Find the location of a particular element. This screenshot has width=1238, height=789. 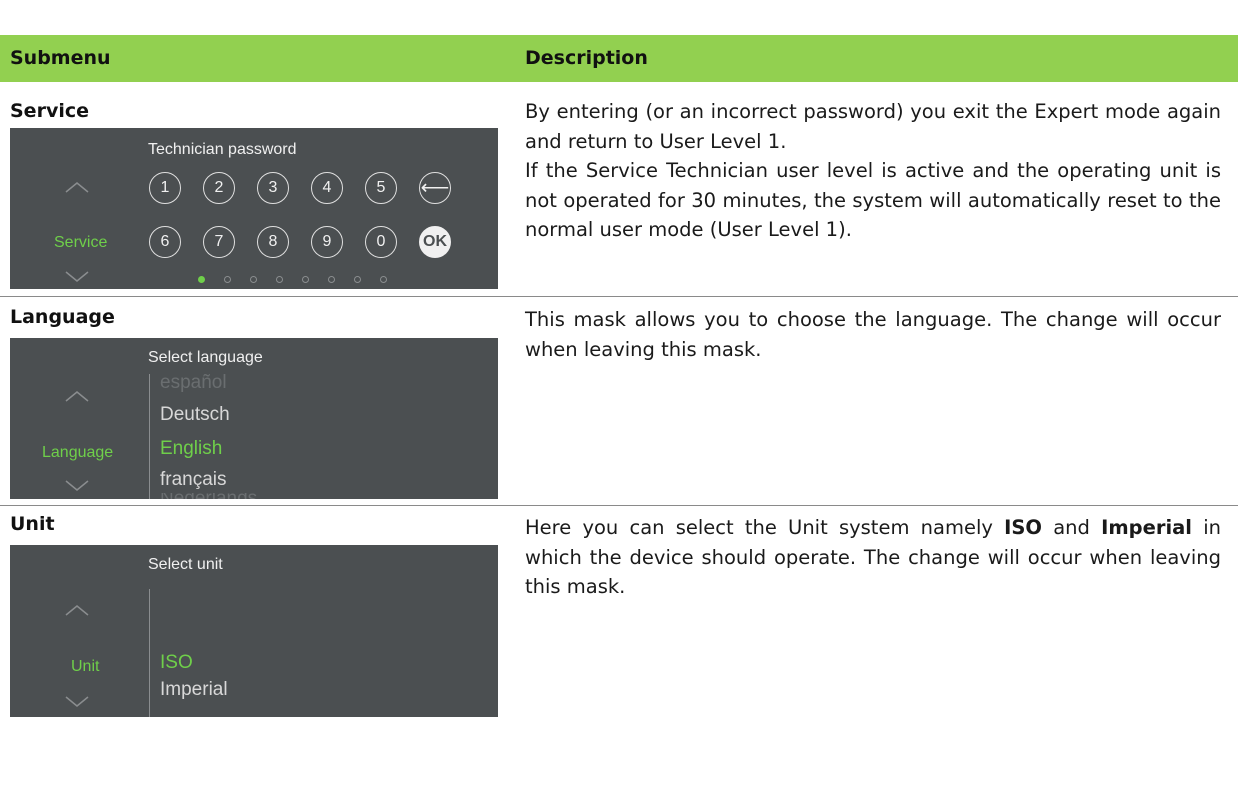

page-dot-active is located at coordinates (201, 279).